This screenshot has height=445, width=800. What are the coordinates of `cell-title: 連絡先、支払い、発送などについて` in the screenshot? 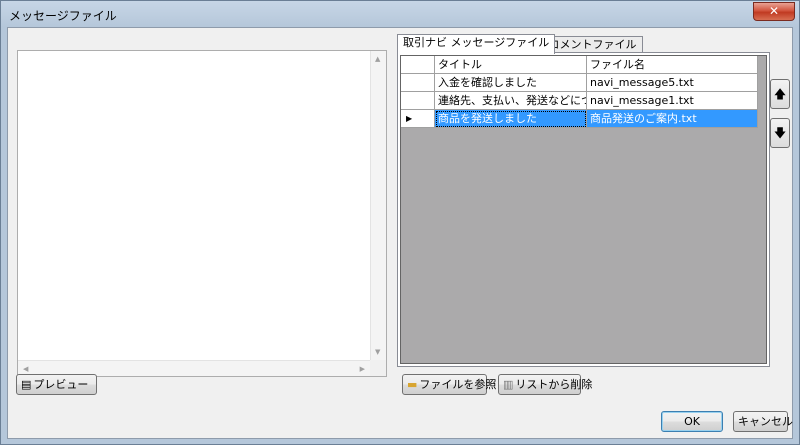 It's located at (511, 101).